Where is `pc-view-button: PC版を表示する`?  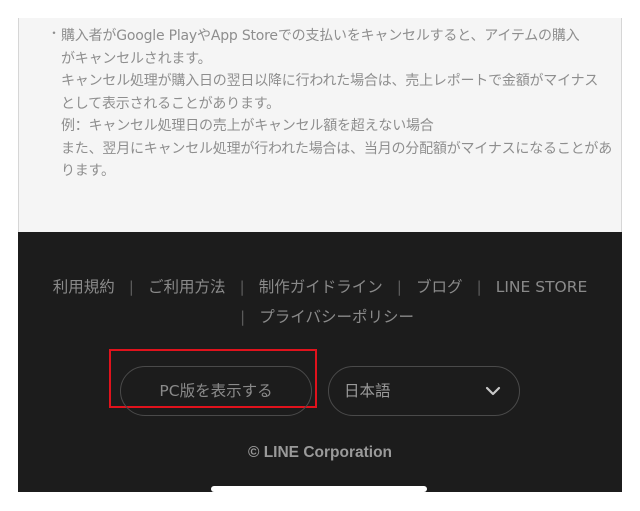
pc-view-button: PC版を表示する is located at coordinates (216, 391).